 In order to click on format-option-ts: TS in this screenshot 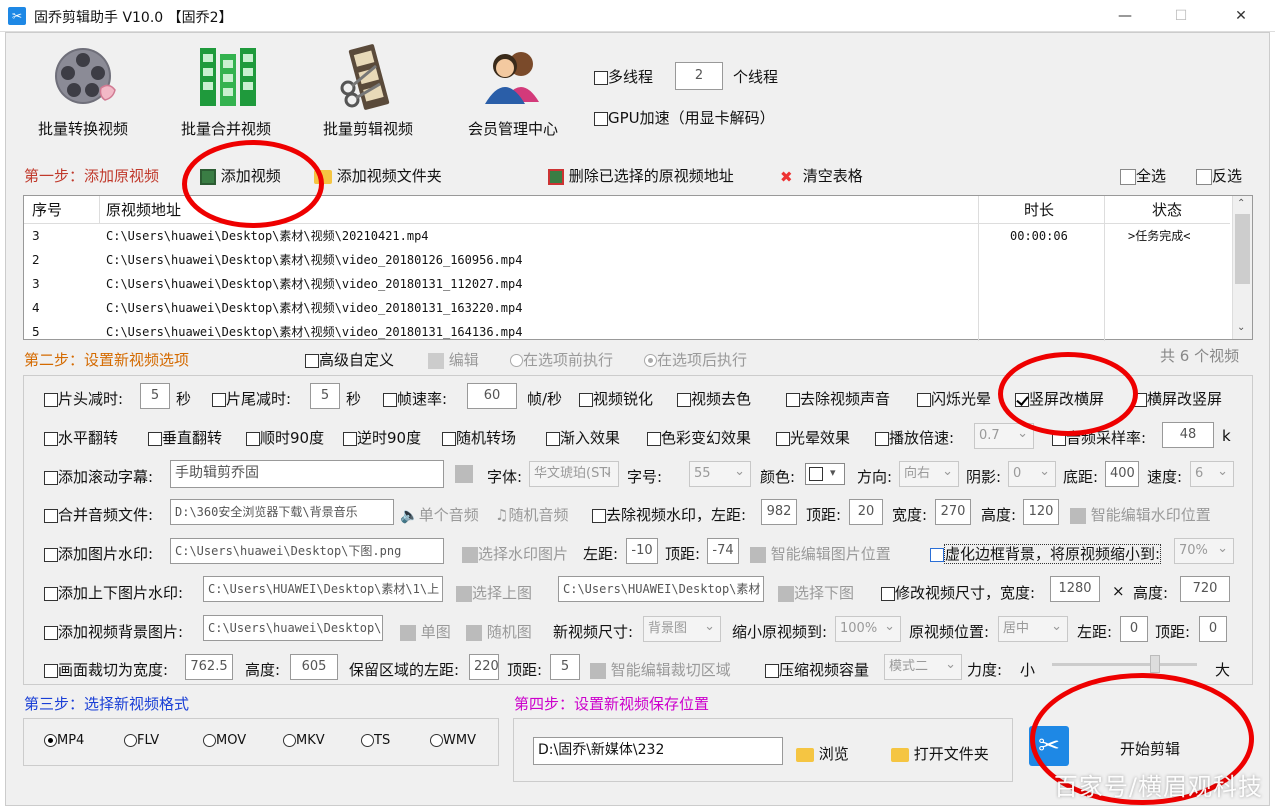, I will do `click(375, 740)`.